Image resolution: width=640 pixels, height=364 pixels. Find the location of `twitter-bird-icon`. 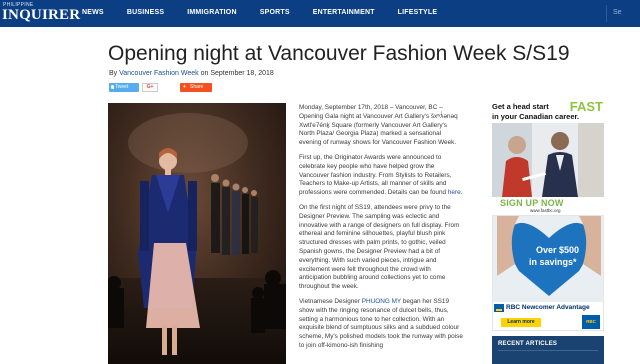

twitter-bird-icon is located at coordinates (112, 87).